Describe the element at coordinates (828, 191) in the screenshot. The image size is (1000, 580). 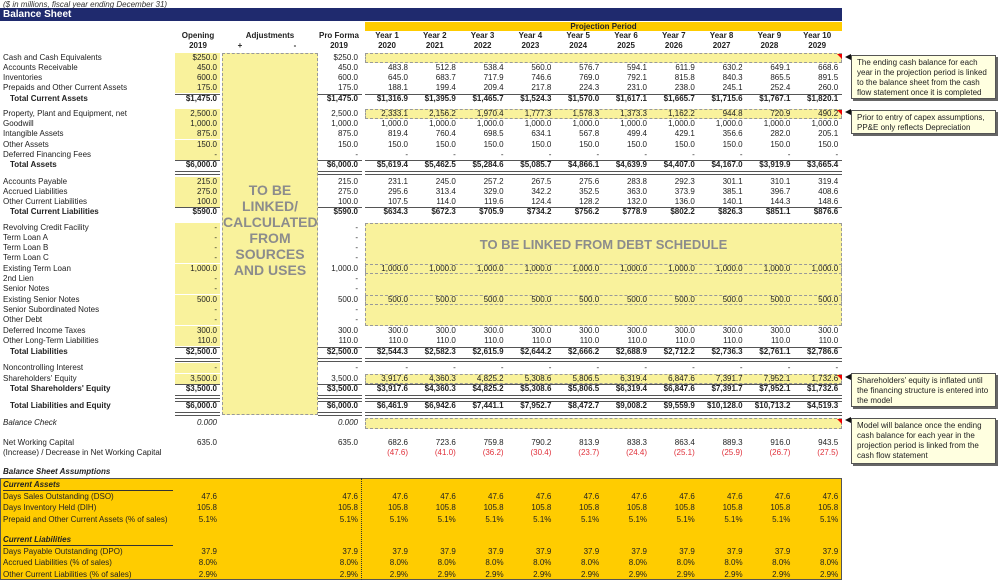
I see `year-value: 408.6` at that location.